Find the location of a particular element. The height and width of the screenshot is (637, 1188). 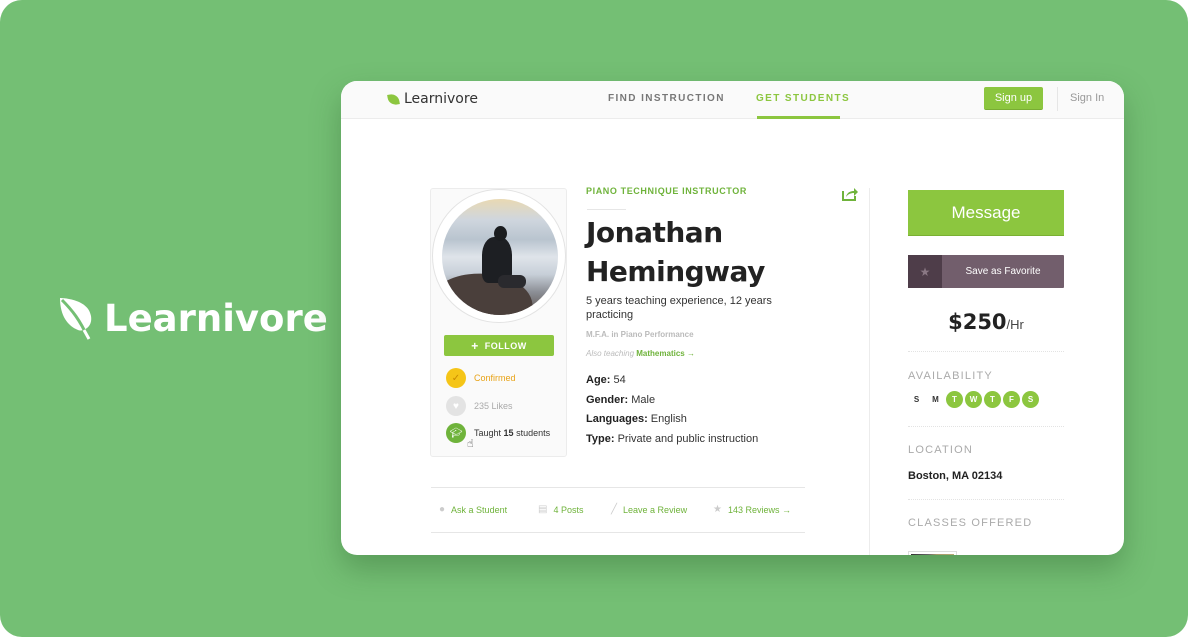

day-wed: W is located at coordinates (973, 399).